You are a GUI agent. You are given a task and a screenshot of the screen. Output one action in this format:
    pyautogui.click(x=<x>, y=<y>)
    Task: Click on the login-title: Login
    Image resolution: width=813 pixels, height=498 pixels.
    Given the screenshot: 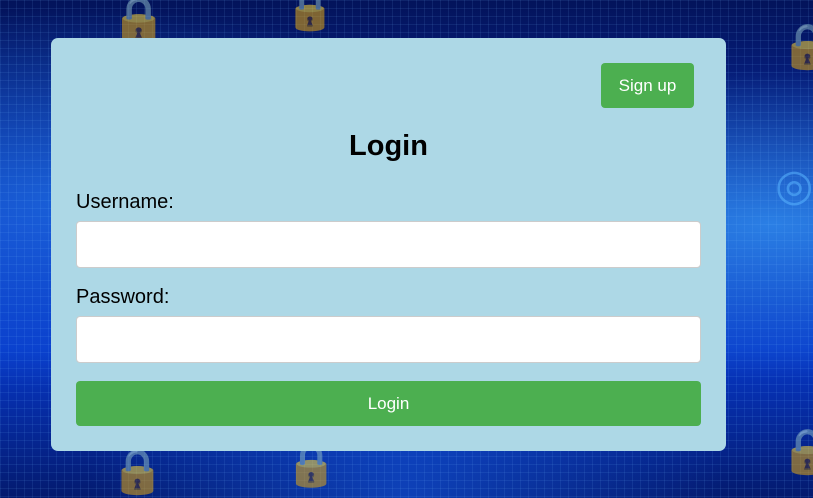 What is the action you would take?
    pyautogui.click(x=388, y=146)
    